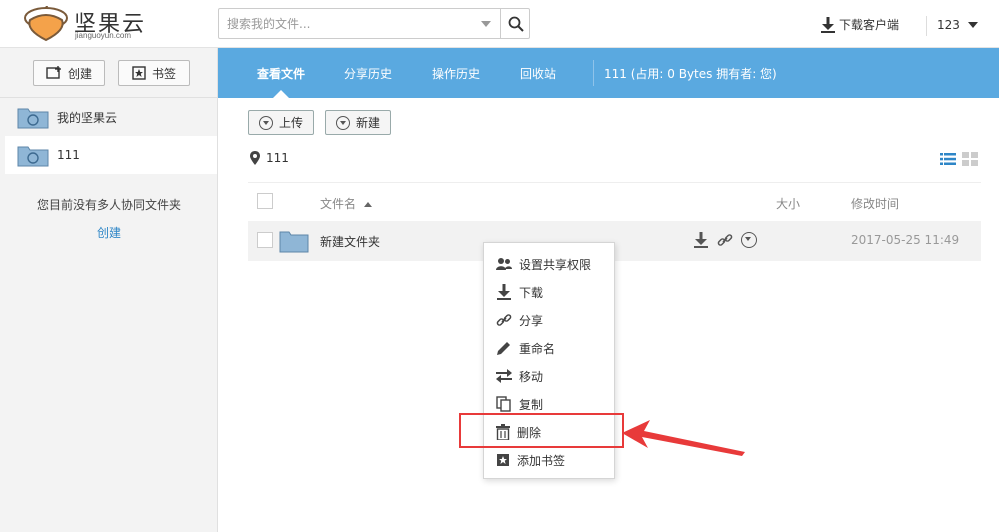  I want to click on logo: 坚果云 jianguoyun.com, so click(97, 24).